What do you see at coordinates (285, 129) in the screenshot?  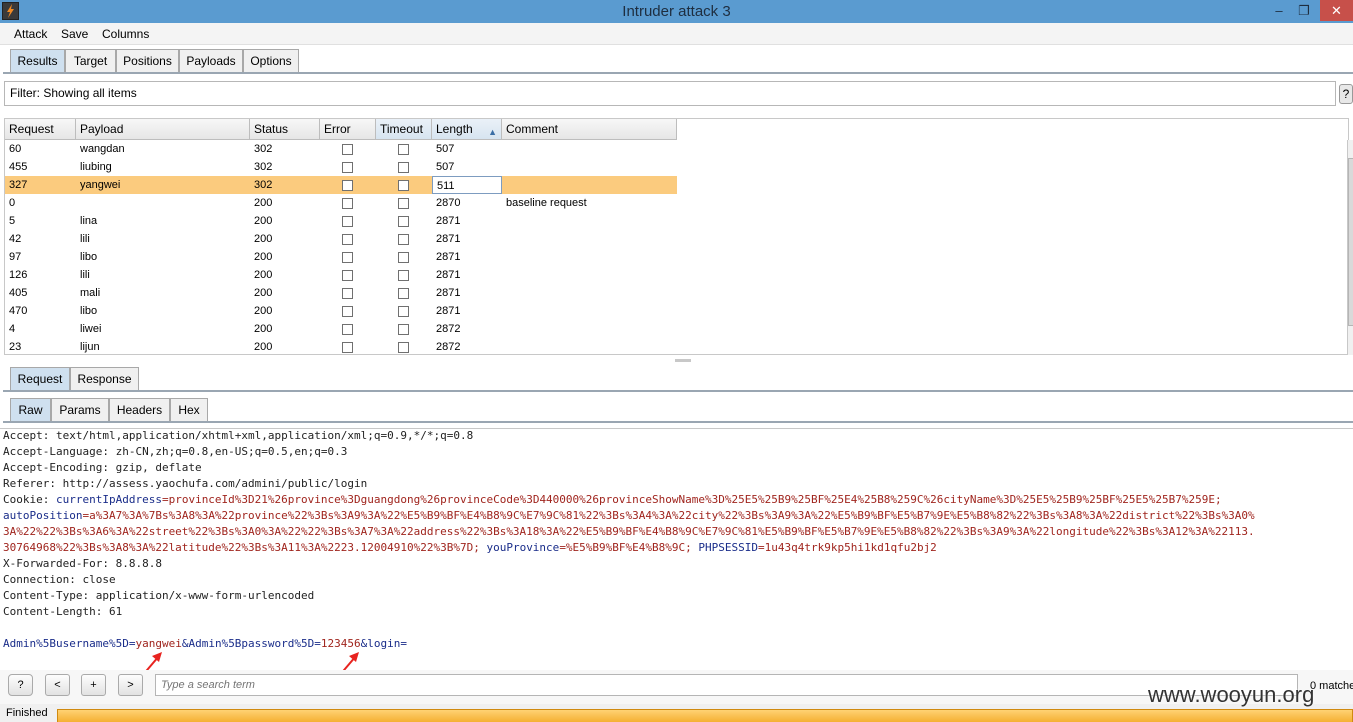 I see `column-header-status: Status` at bounding box center [285, 129].